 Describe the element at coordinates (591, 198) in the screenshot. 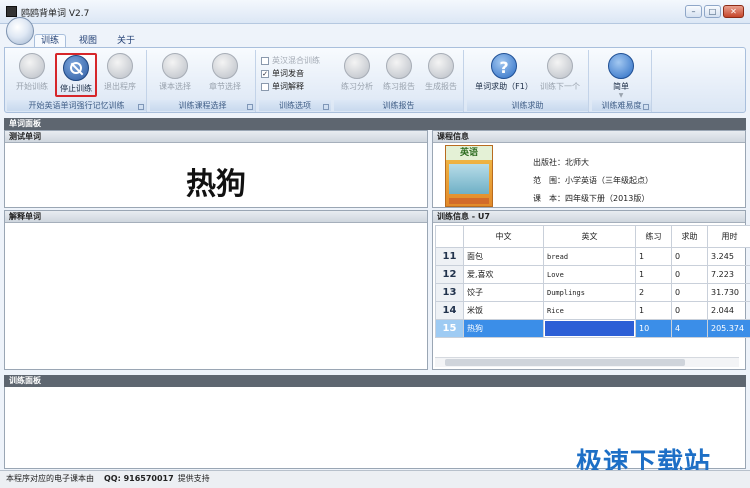

I see `book-text: 课 本：四年级下册（2013版）` at that location.